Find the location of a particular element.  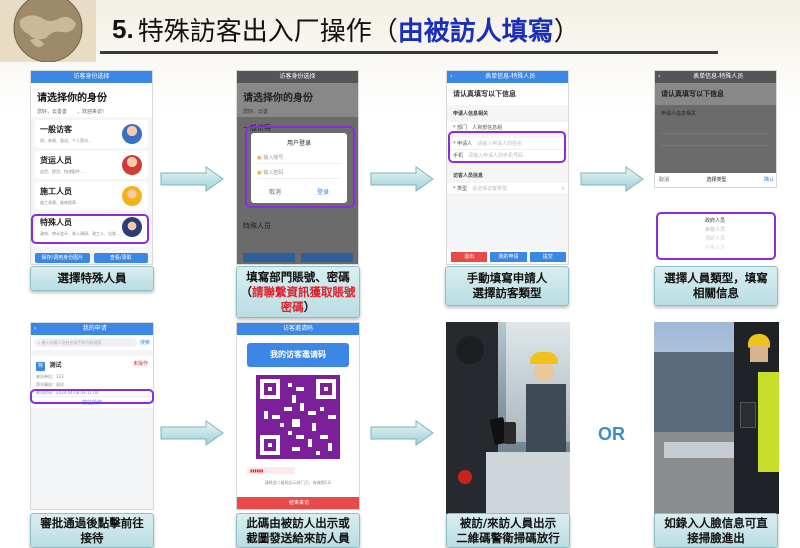

submit-button: 提交 is located at coordinates (547, 257).